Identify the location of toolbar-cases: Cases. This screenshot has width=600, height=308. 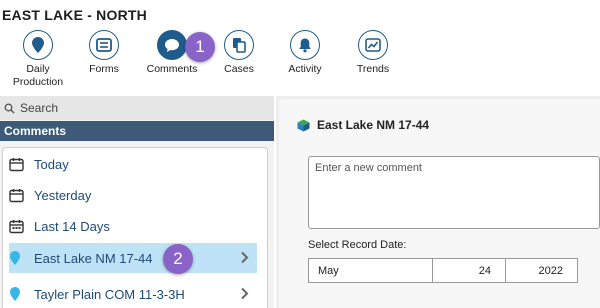
(239, 53).